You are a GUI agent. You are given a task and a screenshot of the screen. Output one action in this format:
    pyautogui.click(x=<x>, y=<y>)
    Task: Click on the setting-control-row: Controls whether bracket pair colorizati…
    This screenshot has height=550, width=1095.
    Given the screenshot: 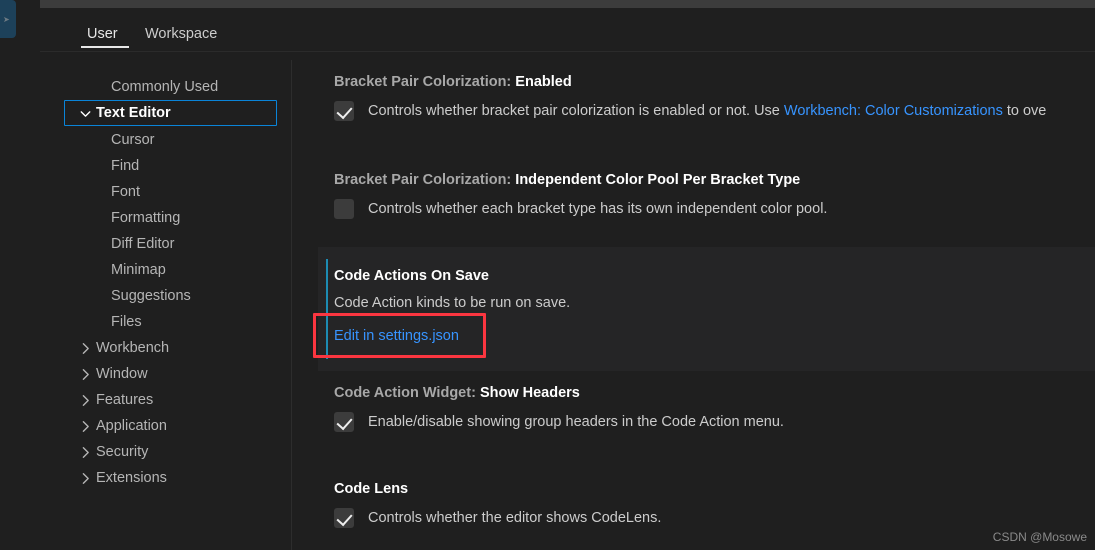 What is the action you would take?
    pyautogui.click(x=693, y=111)
    